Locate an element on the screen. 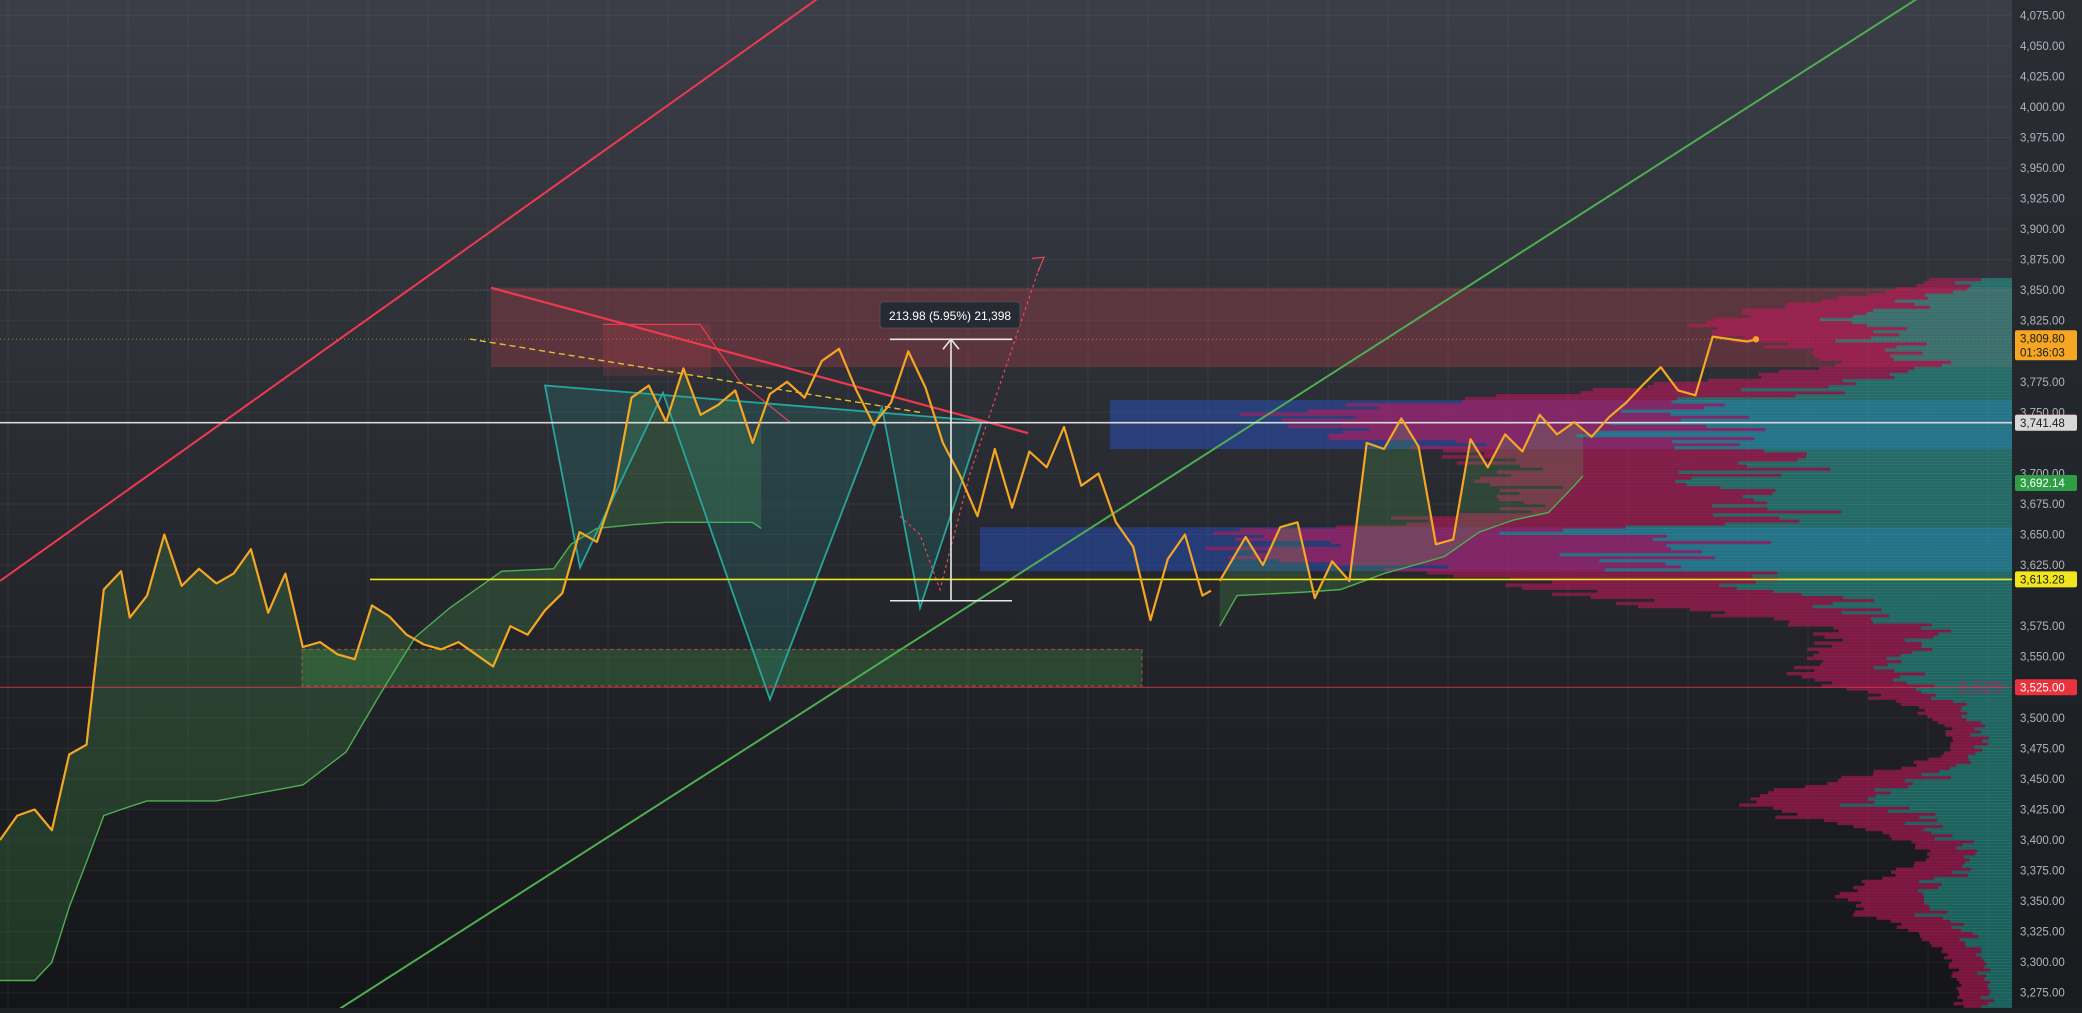  price-label: 3,692.14 is located at coordinates (2046, 483).